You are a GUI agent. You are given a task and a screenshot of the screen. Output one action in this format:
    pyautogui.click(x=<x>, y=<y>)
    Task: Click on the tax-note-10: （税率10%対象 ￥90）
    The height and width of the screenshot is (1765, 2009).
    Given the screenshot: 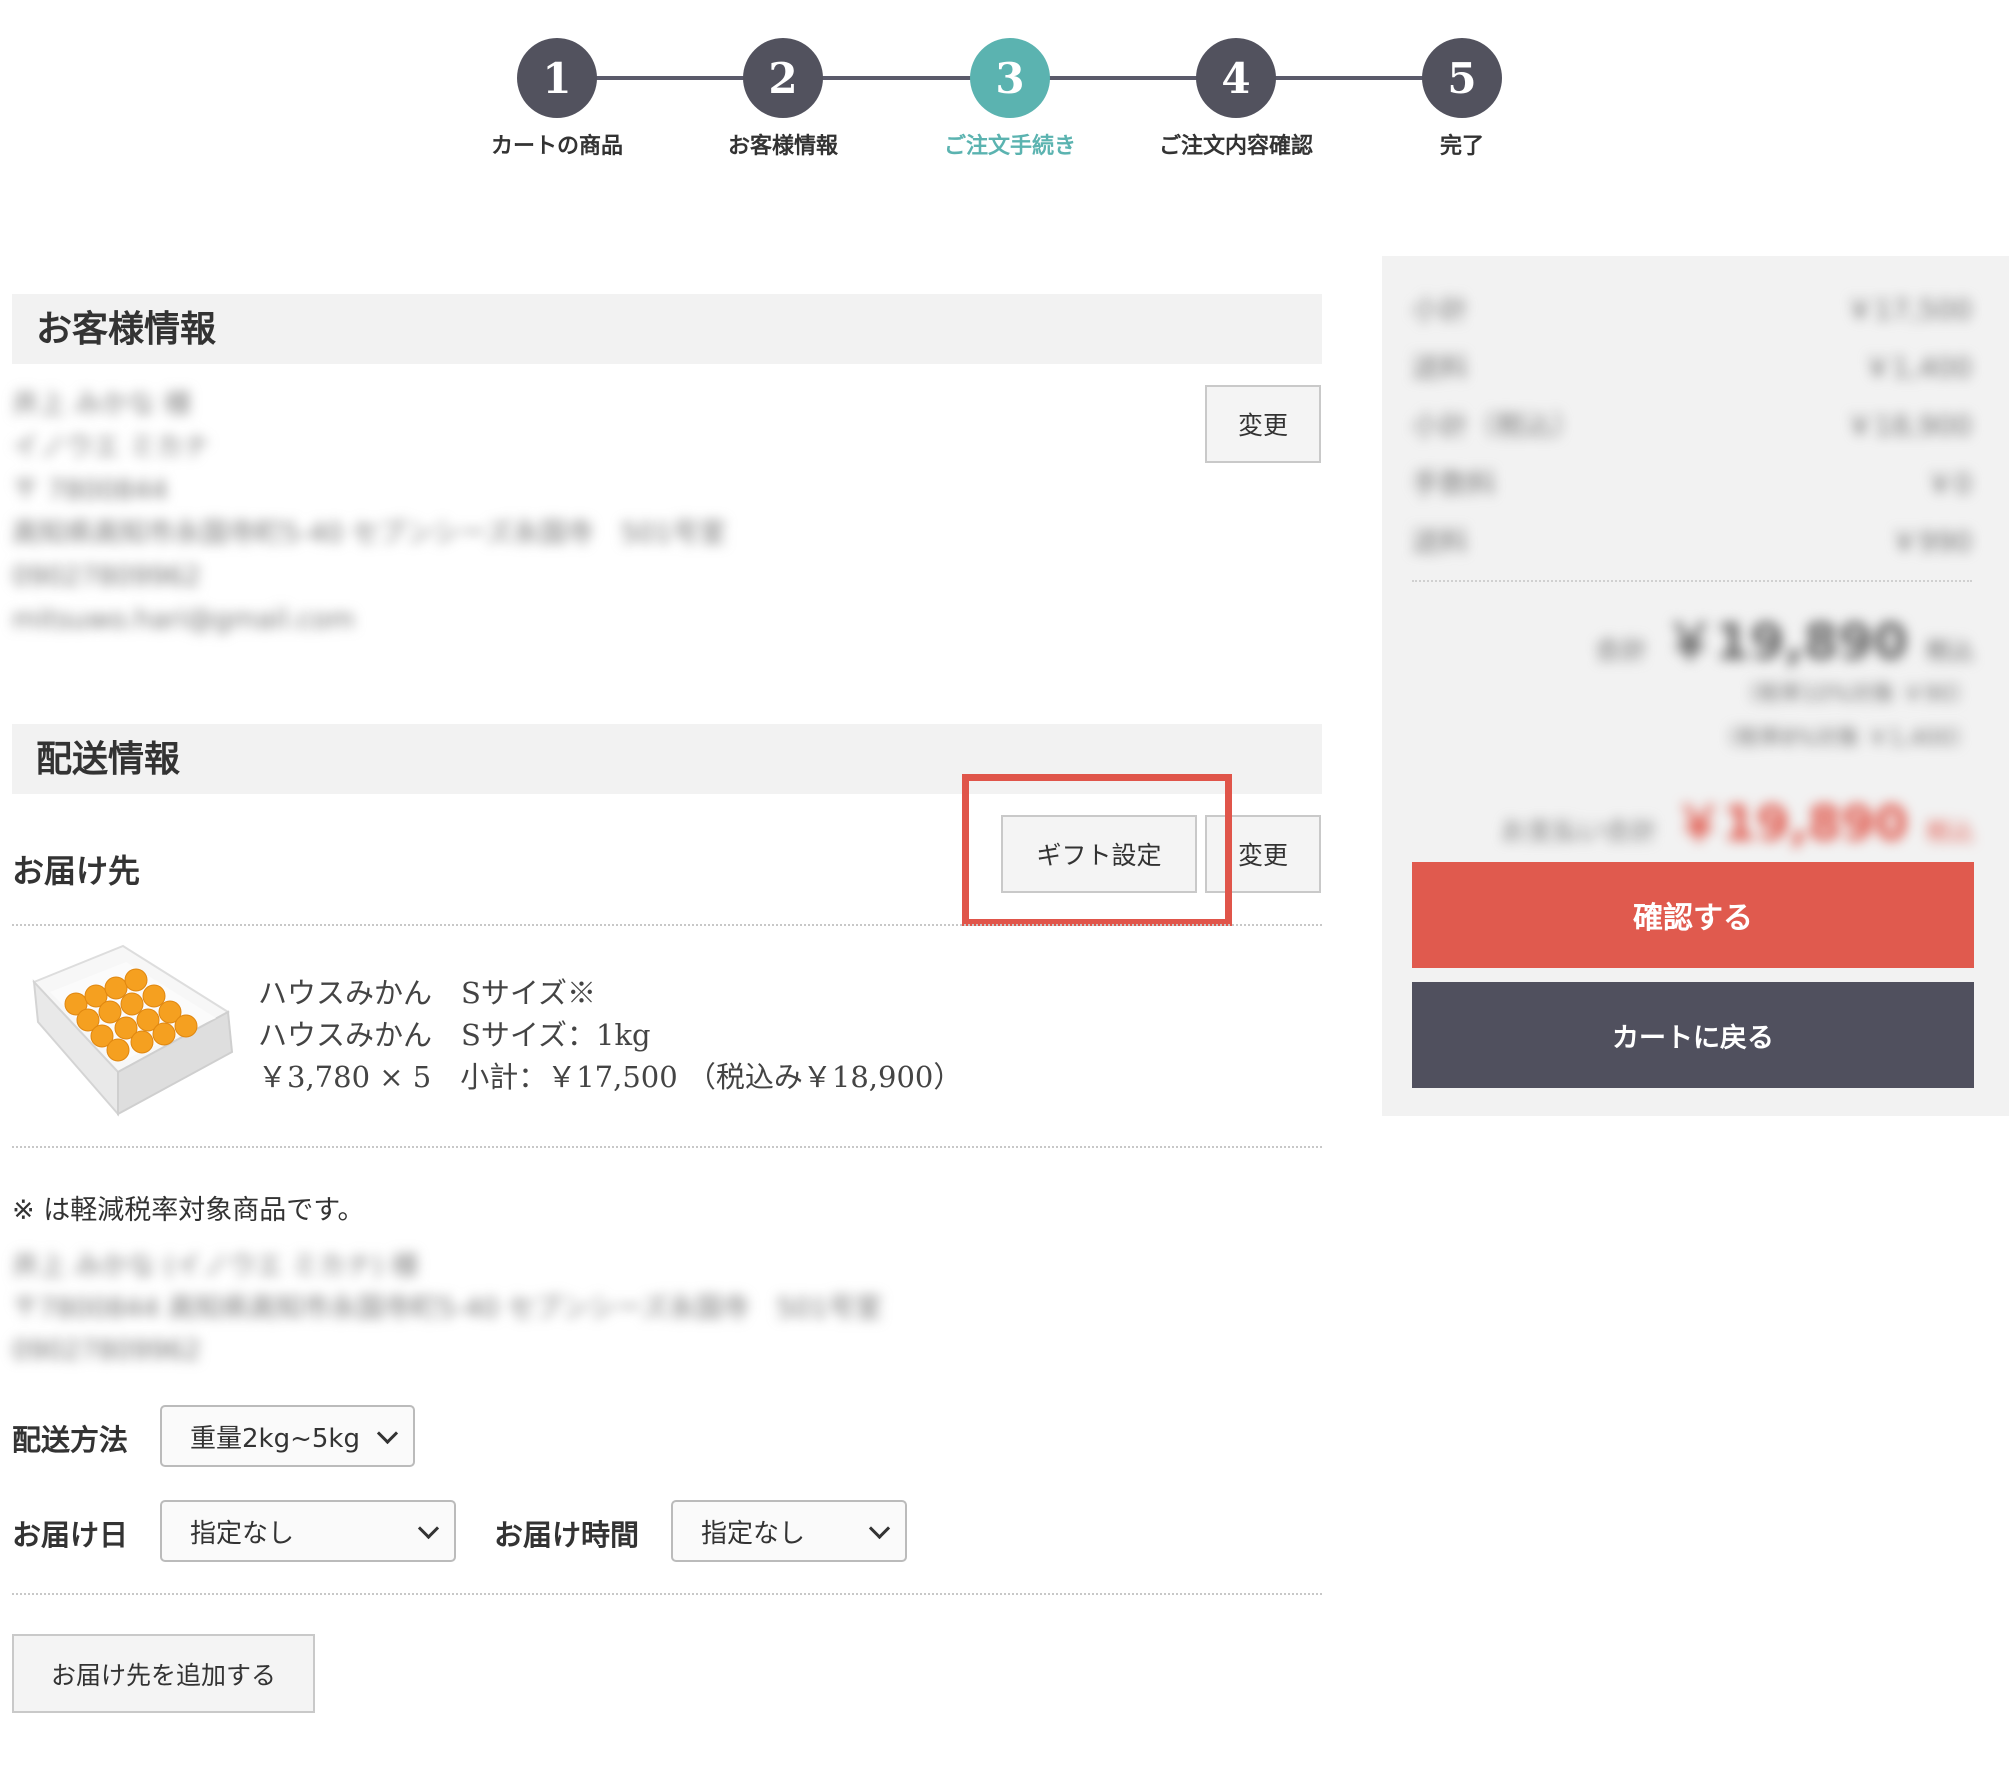 What is the action you would take?
    pyautogui.click(x=1855, y=694)
    